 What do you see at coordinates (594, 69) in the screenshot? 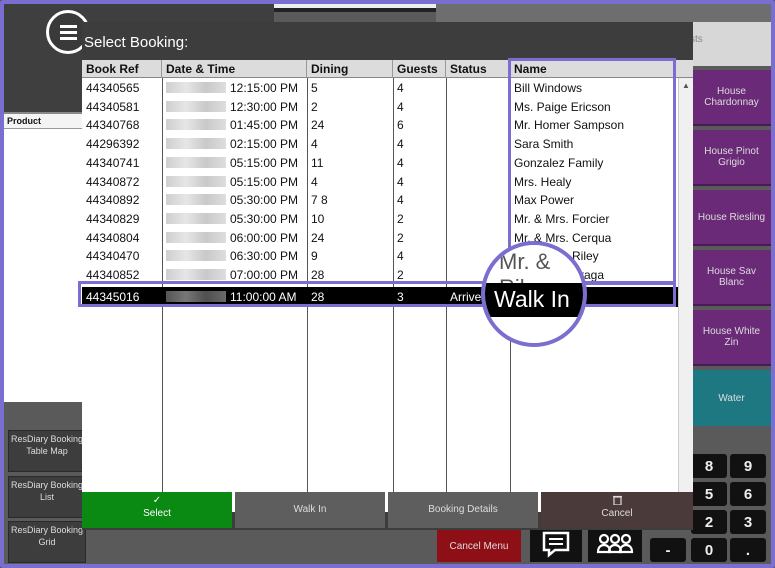
I see `column-header-name: Name` at bounding box center [594, 69].